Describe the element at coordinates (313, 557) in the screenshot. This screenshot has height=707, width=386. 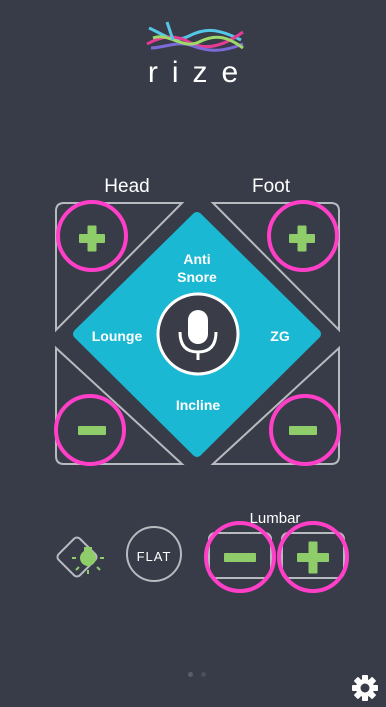
I see `lumbar-plus-icon` at that location.